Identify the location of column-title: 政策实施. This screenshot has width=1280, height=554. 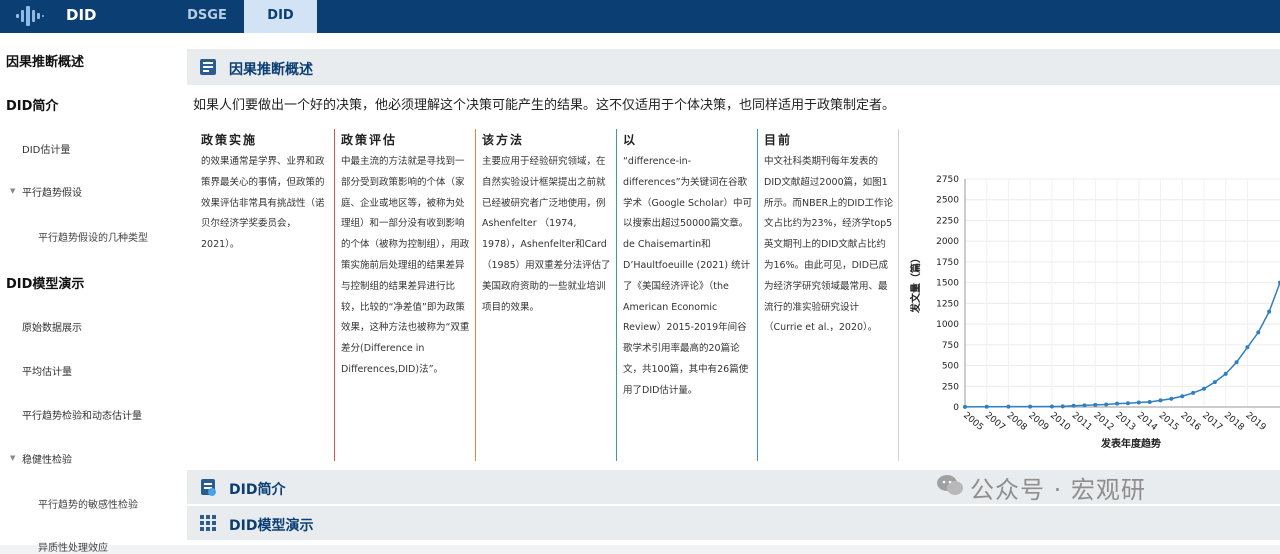
(229, 140).